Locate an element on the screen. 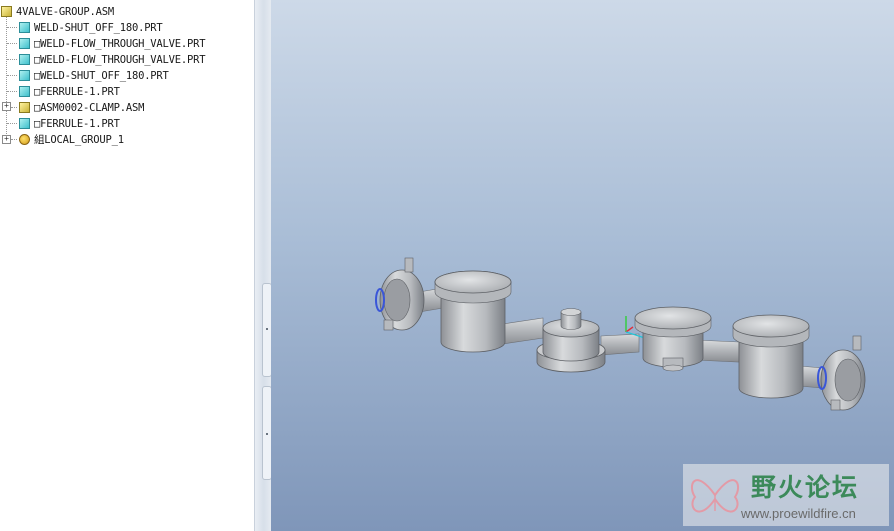 The width and height of the screenshot is (894, 531). tree-item-label: WELD-SHUT_OFF_180.PRT is located at coordinates (98, 27).